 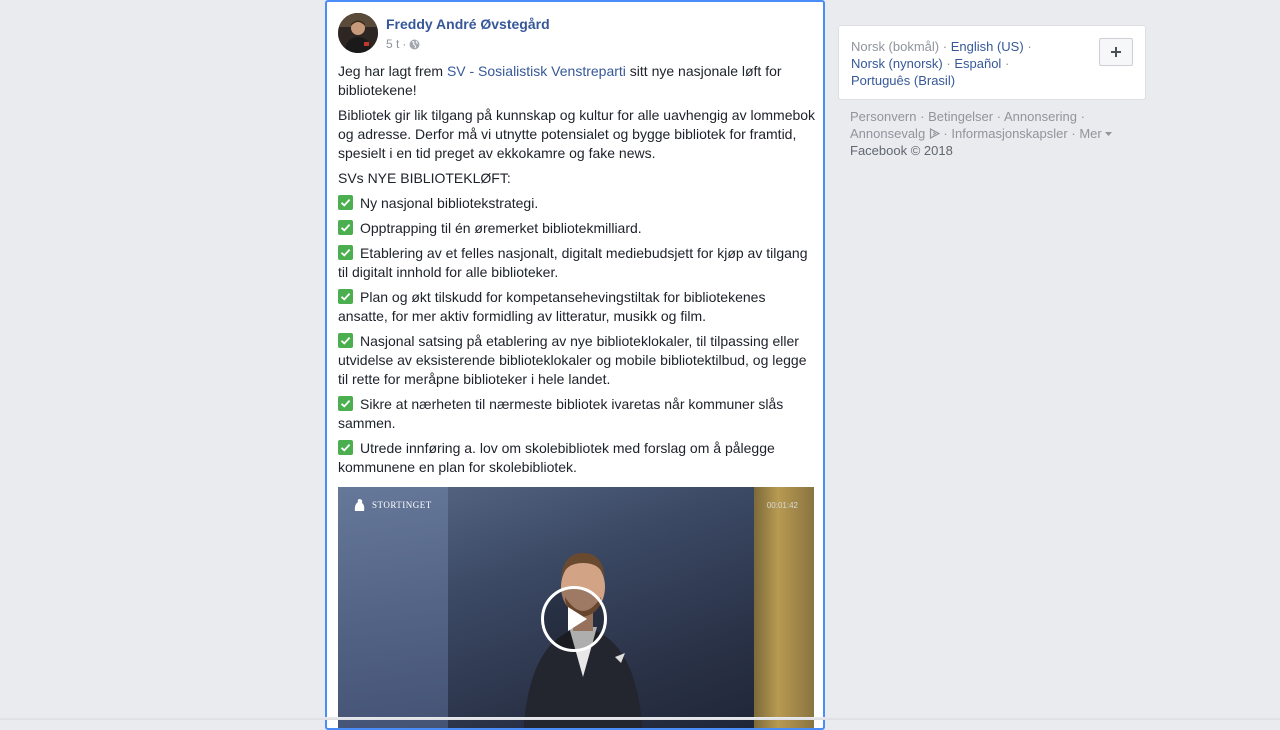 I want to click on play-button, so click(x=574, y=619).